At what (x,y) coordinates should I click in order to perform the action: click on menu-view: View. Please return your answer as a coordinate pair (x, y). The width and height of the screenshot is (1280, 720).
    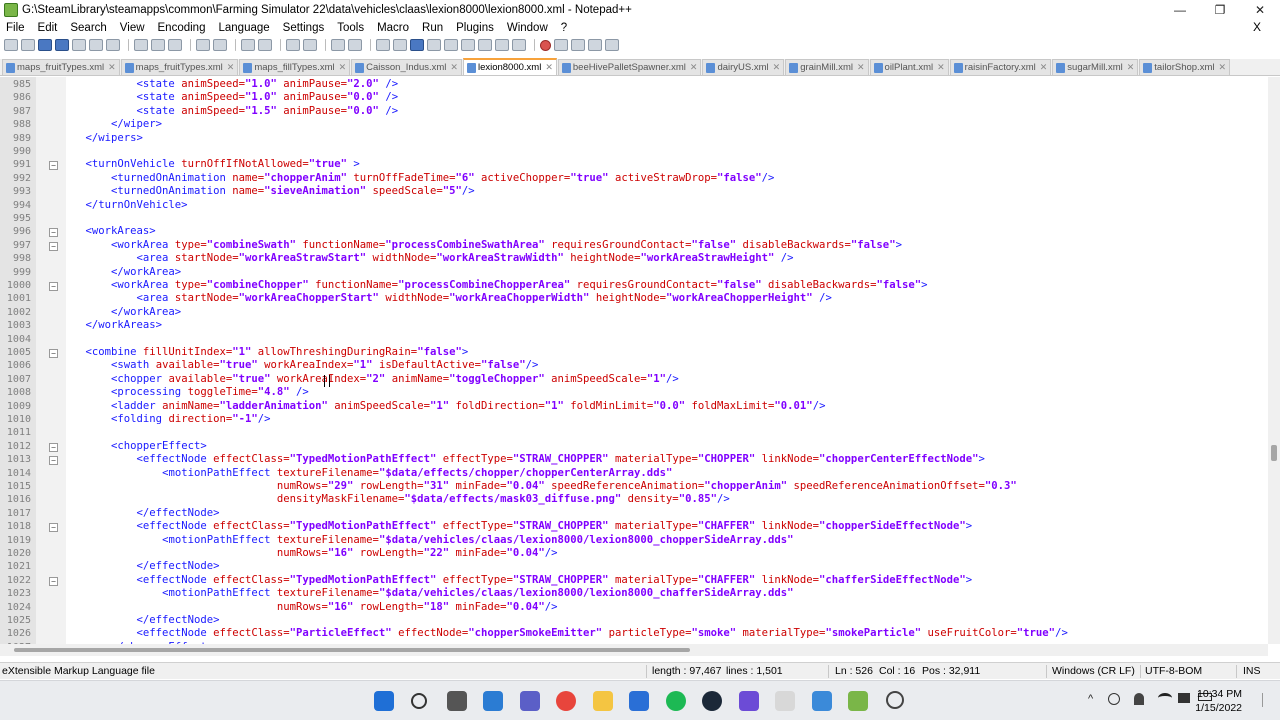
    Looking at the image, I should click on (132, 28).